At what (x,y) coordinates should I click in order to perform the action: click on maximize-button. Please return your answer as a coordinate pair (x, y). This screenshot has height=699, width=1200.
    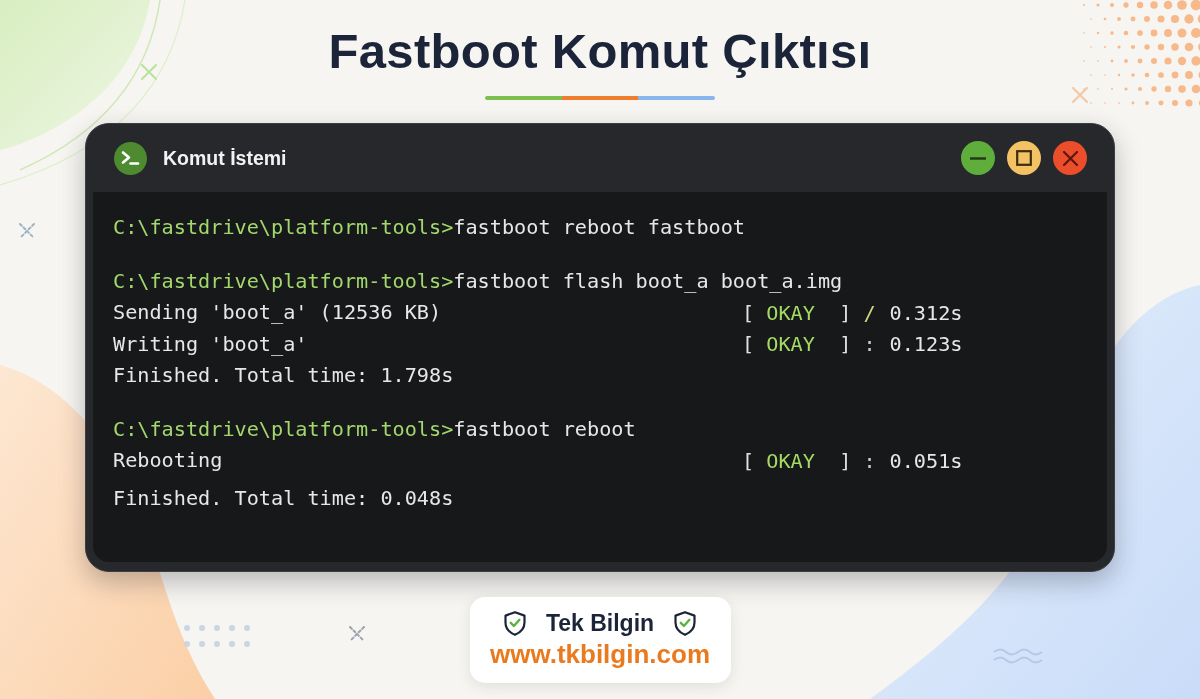
    Looking at the image, I should click on (1024, 158).